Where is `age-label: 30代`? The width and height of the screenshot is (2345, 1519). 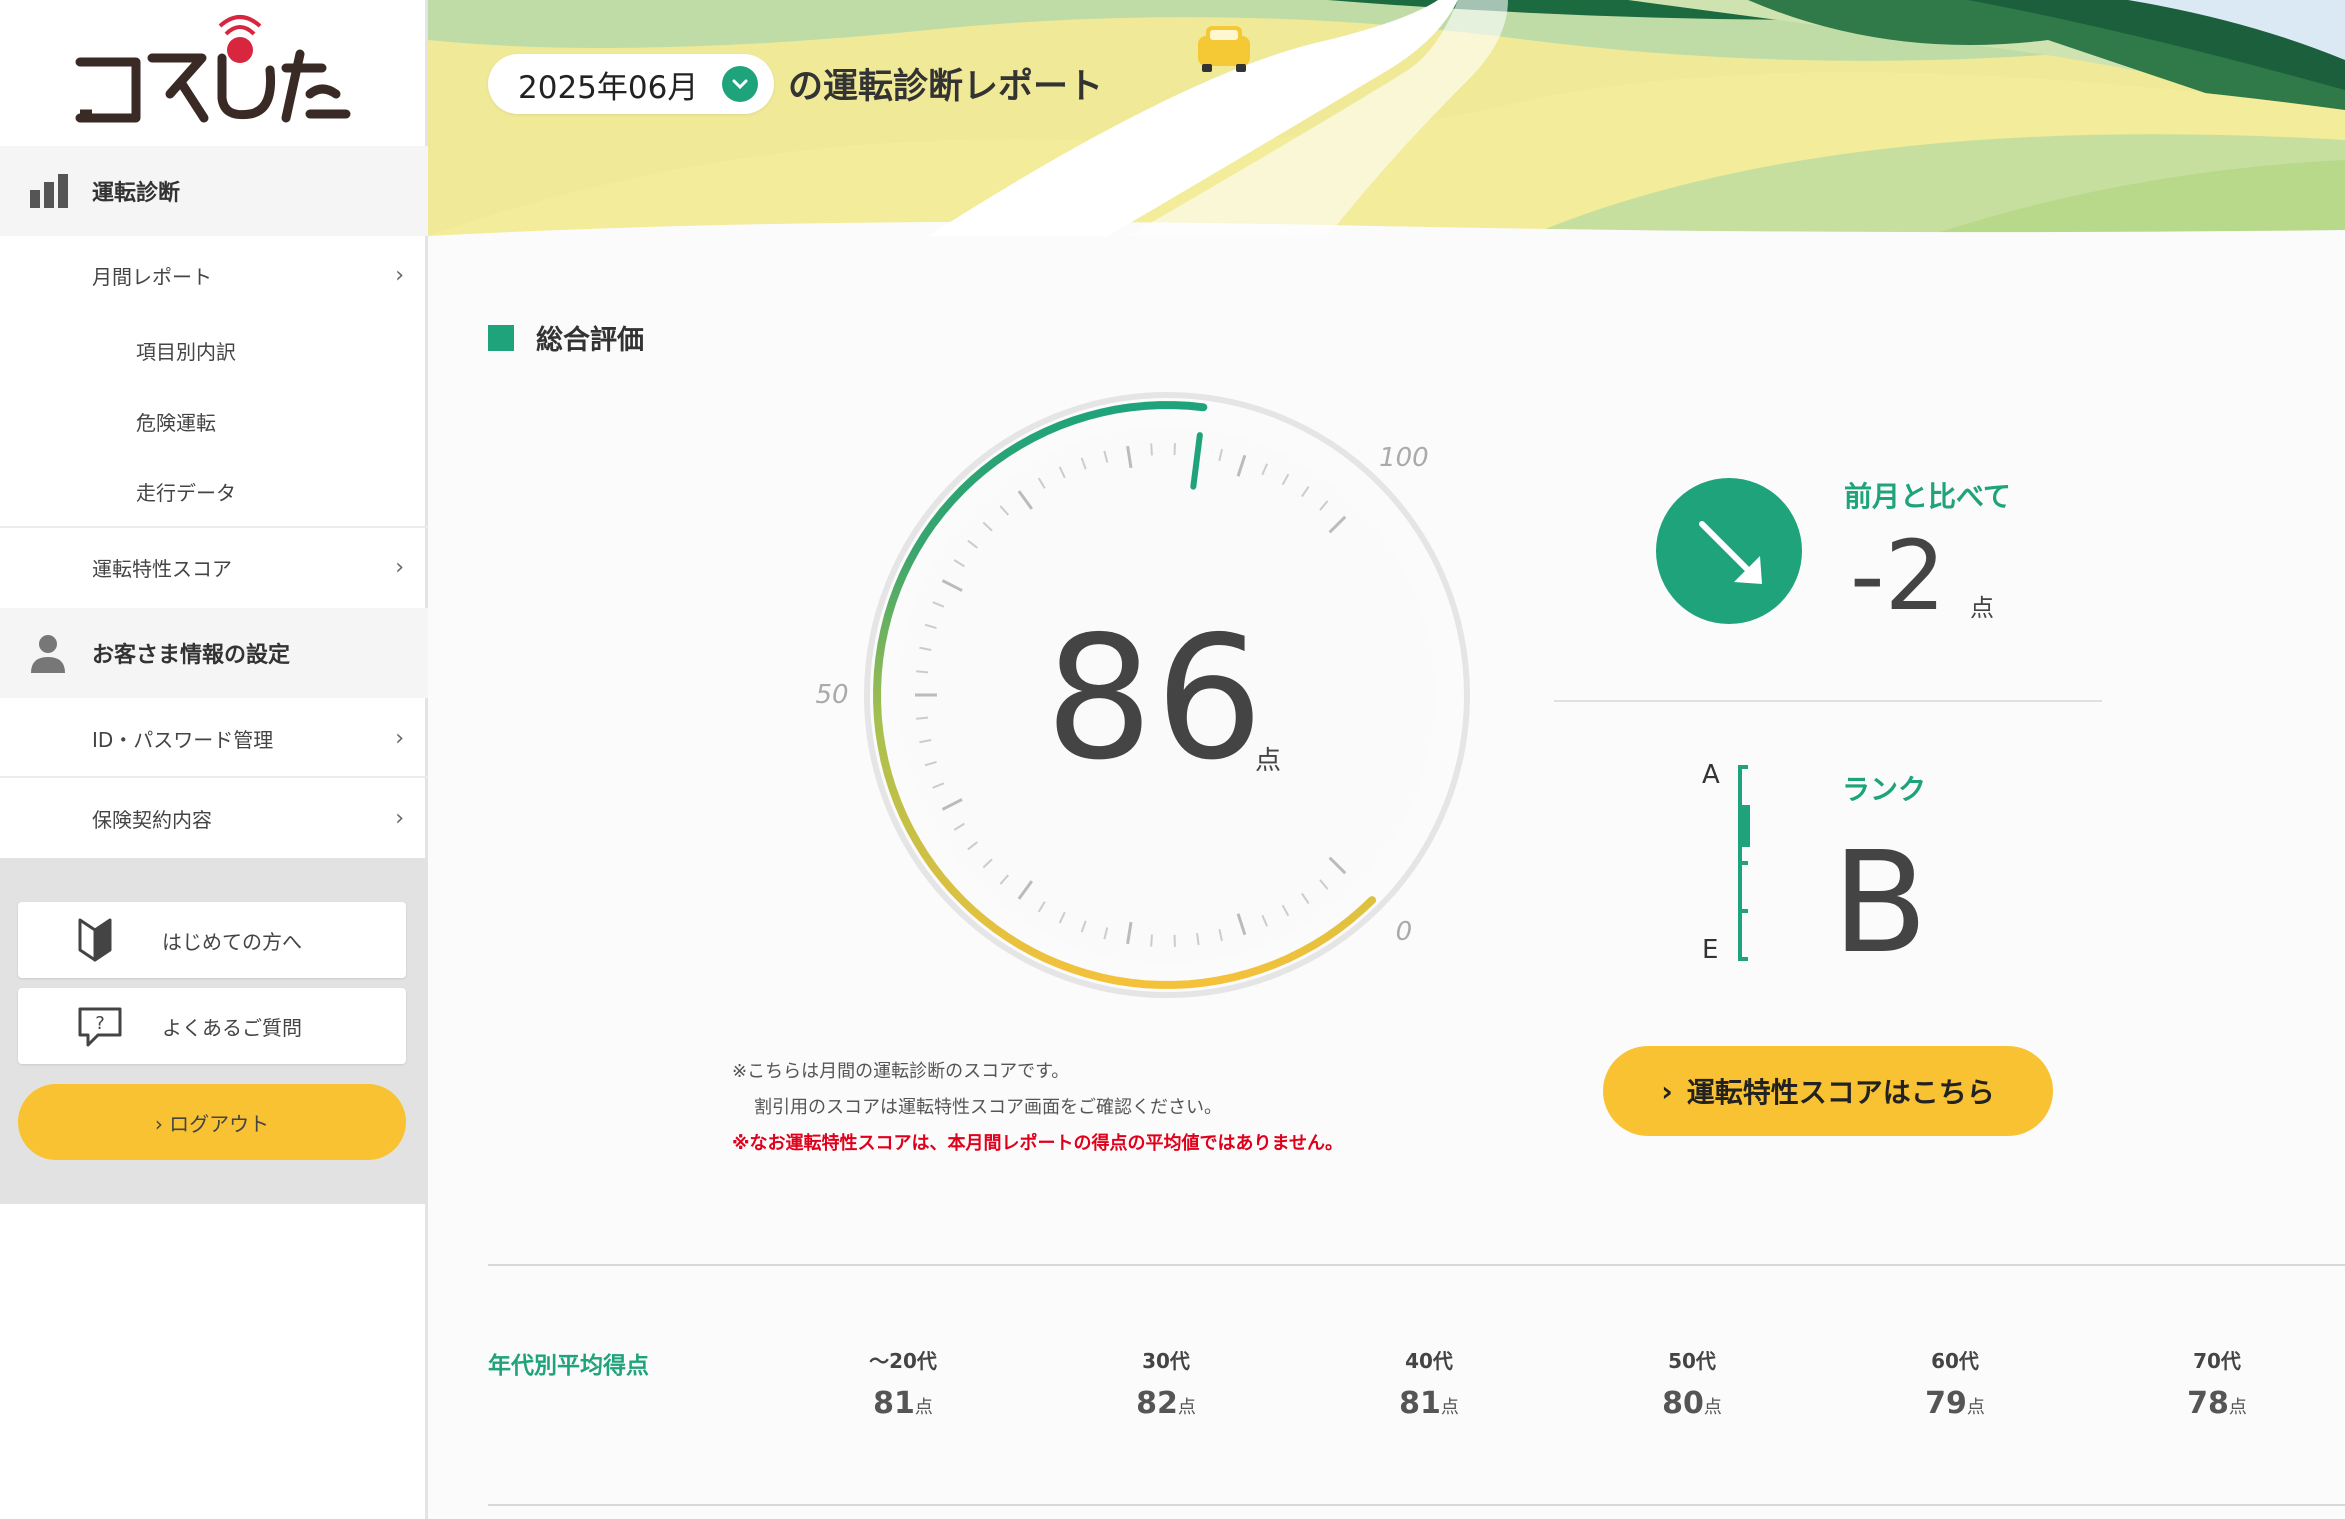 age-label: 30代 is located at coordinates (1166, 1361).